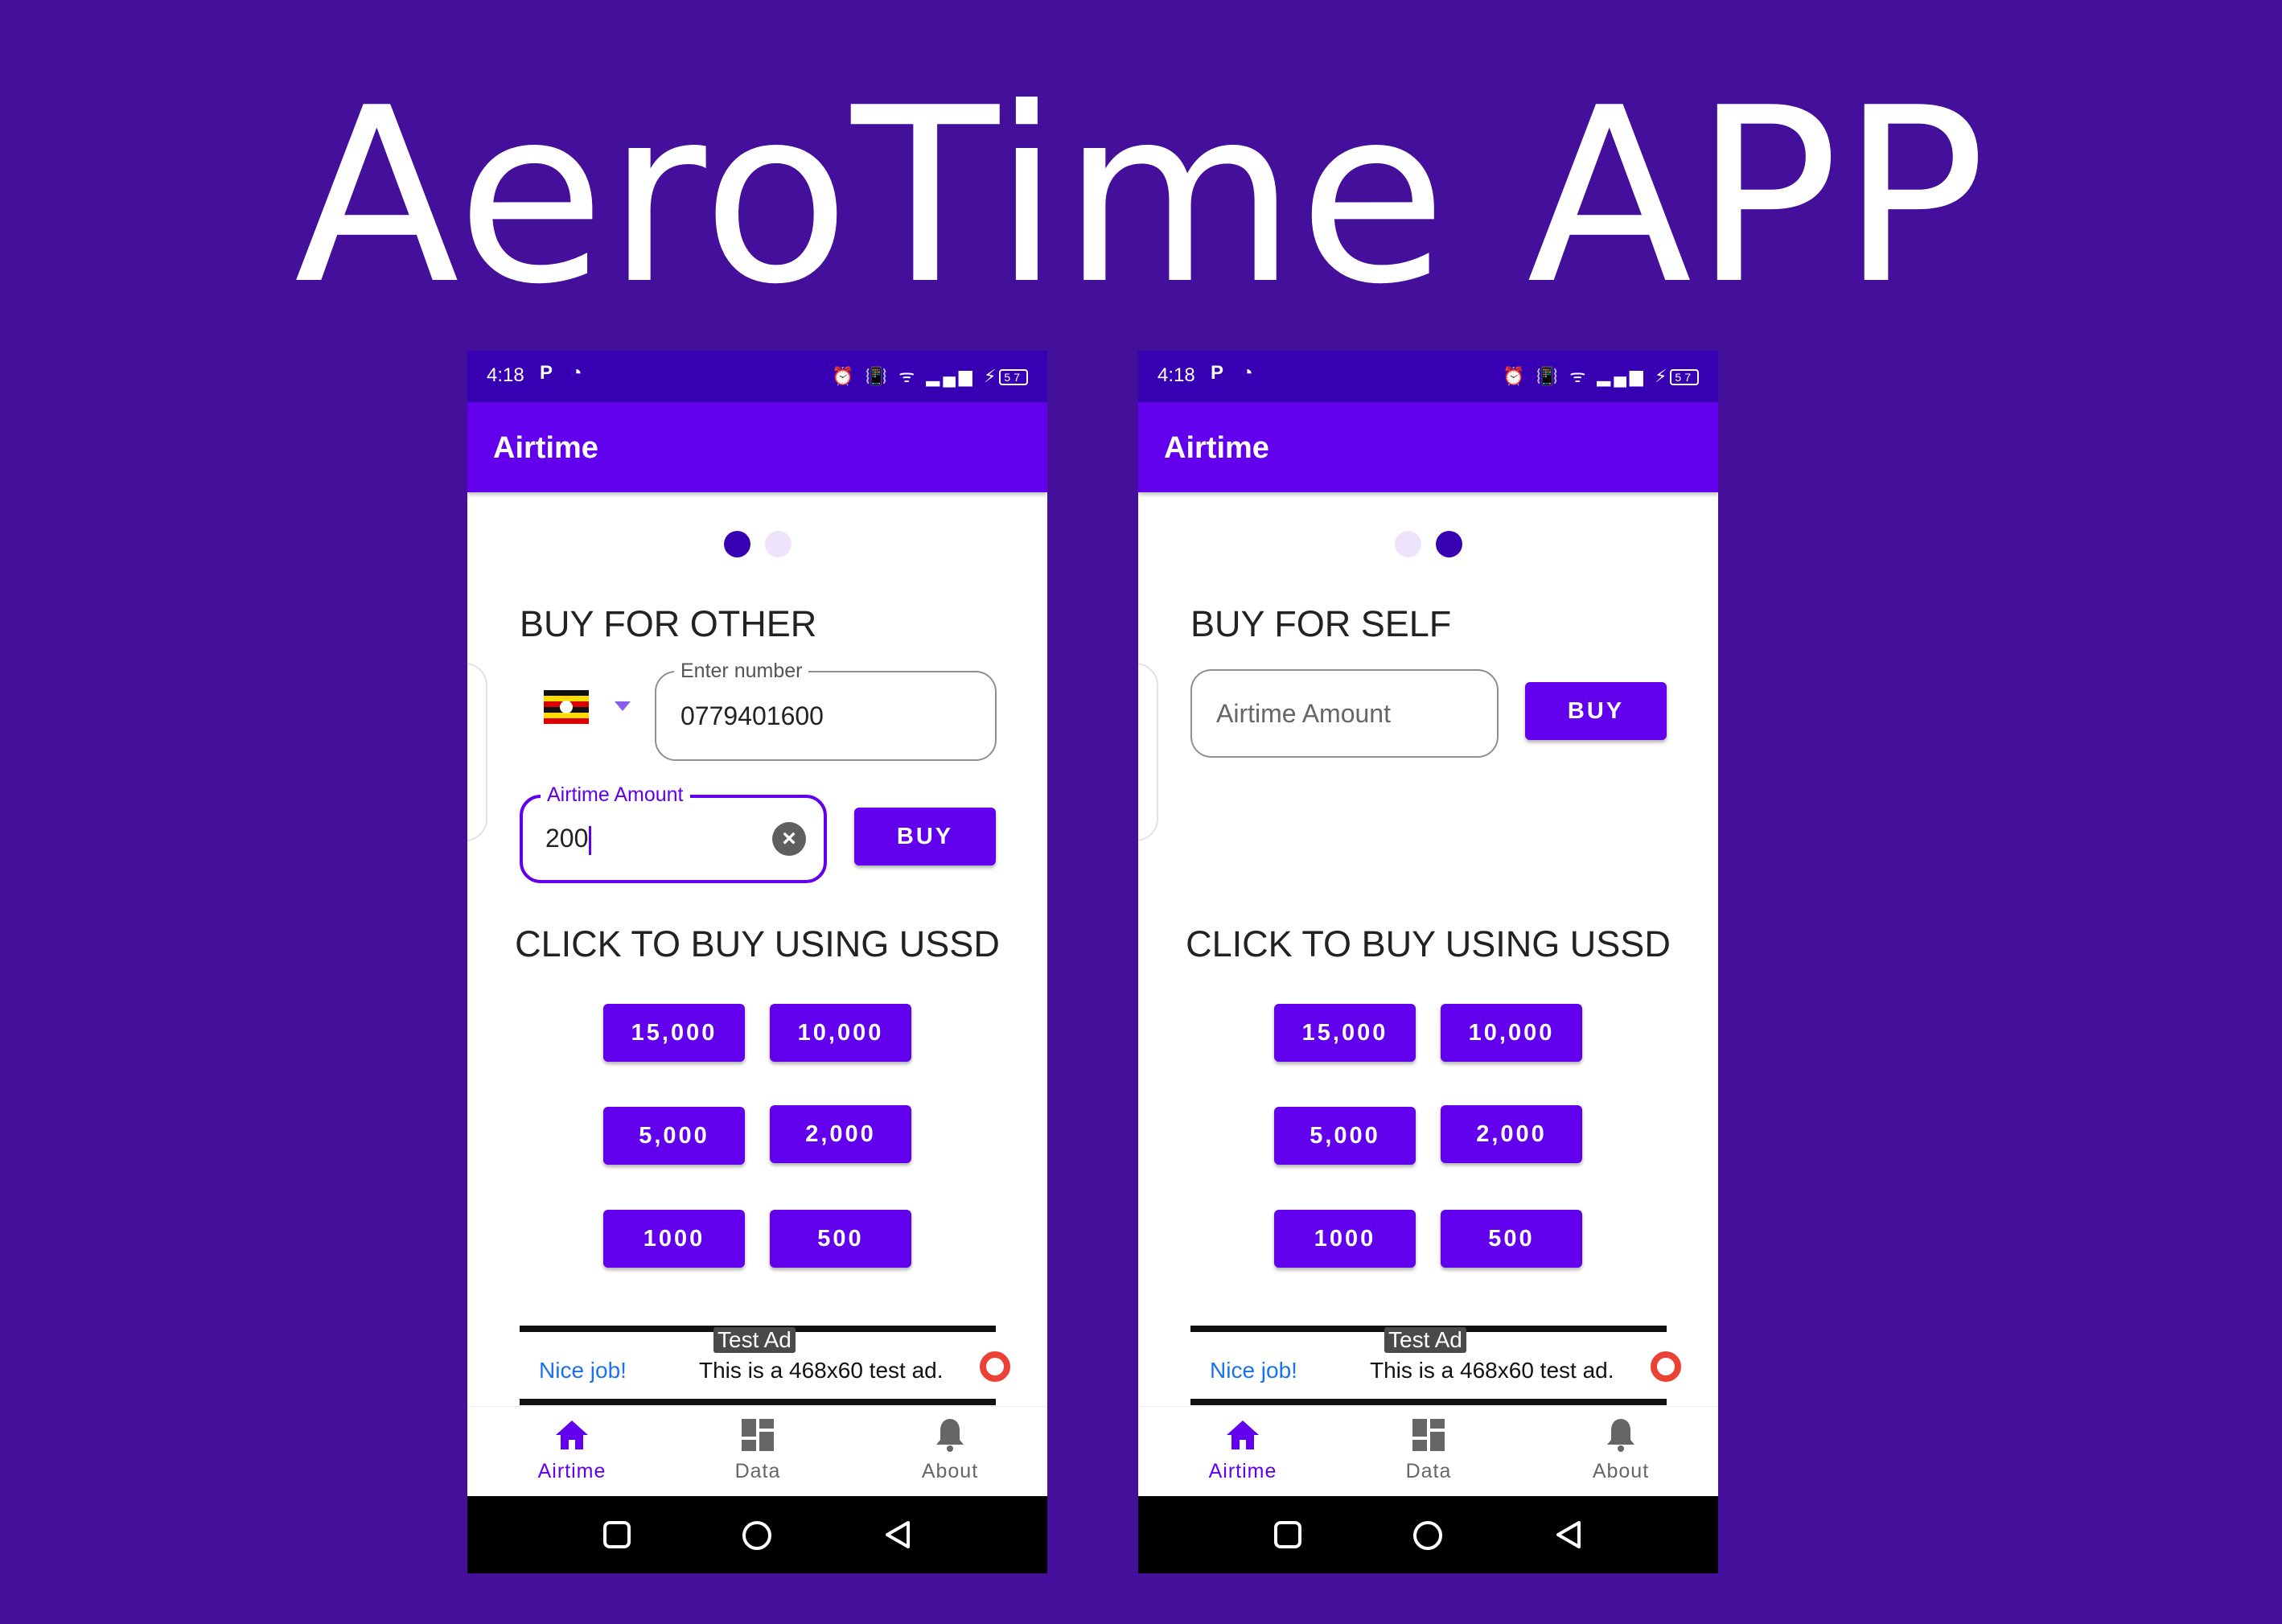  I want to click on phone-number-input: Enter number 0779401600, so click(826, 710).